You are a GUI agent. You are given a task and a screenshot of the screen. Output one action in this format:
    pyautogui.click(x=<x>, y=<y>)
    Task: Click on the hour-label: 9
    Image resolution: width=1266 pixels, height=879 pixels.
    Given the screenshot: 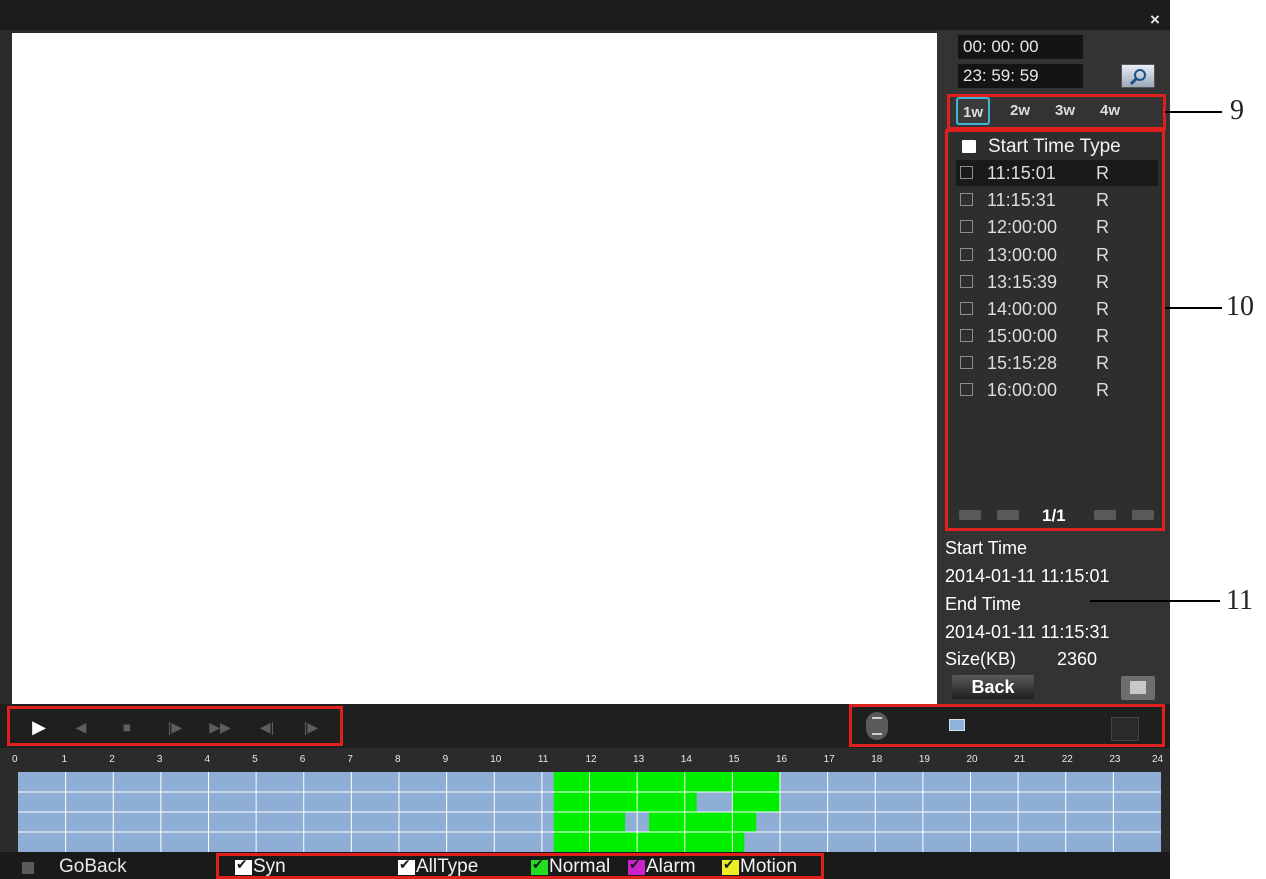 What is the action you would take?
    pyautogui.click(x=445, y=759)
    